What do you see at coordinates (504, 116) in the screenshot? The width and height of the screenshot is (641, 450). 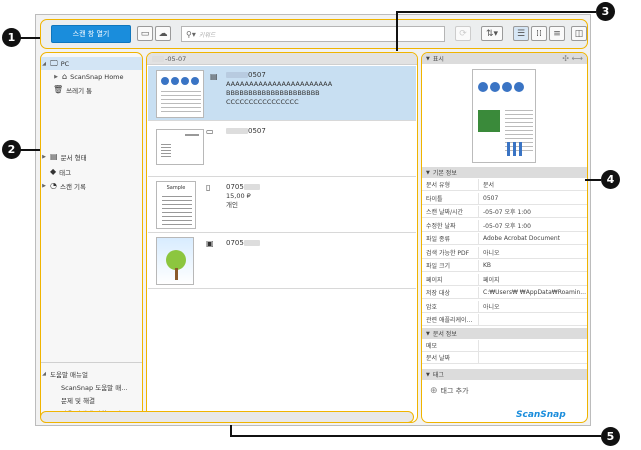 I see `document-preview` at bounding box center [504, 116].